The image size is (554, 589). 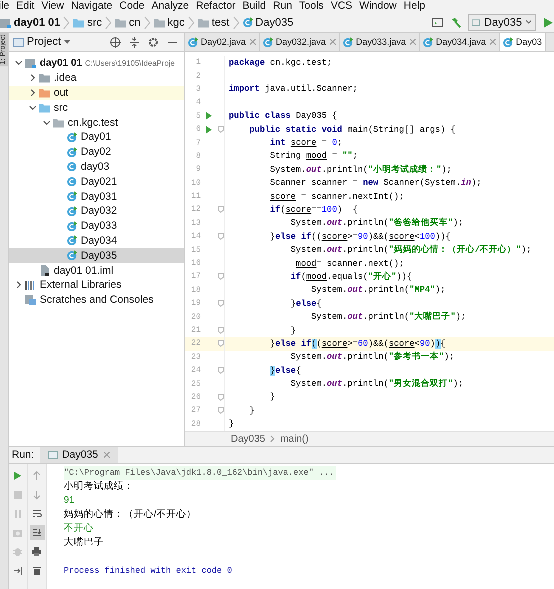 I want to click on code-line: import java.util.Scanner;, so click(x=293, y=89).